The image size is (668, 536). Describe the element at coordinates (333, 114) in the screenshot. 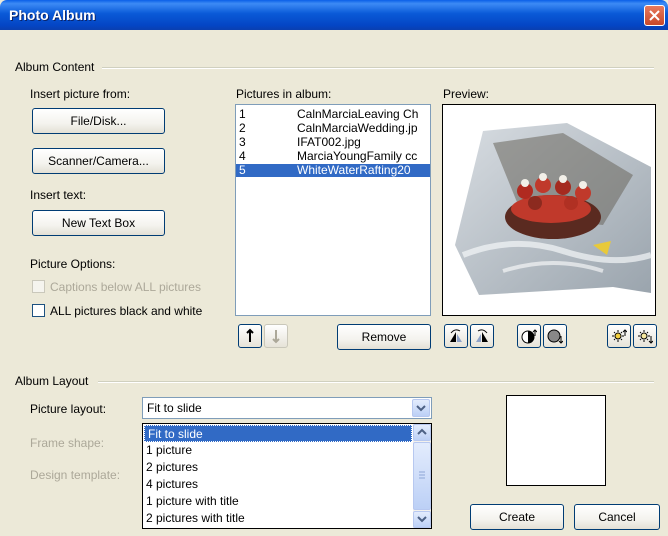

I see `list-item: 1 CalnMarciaLeaving Ch` at that location.